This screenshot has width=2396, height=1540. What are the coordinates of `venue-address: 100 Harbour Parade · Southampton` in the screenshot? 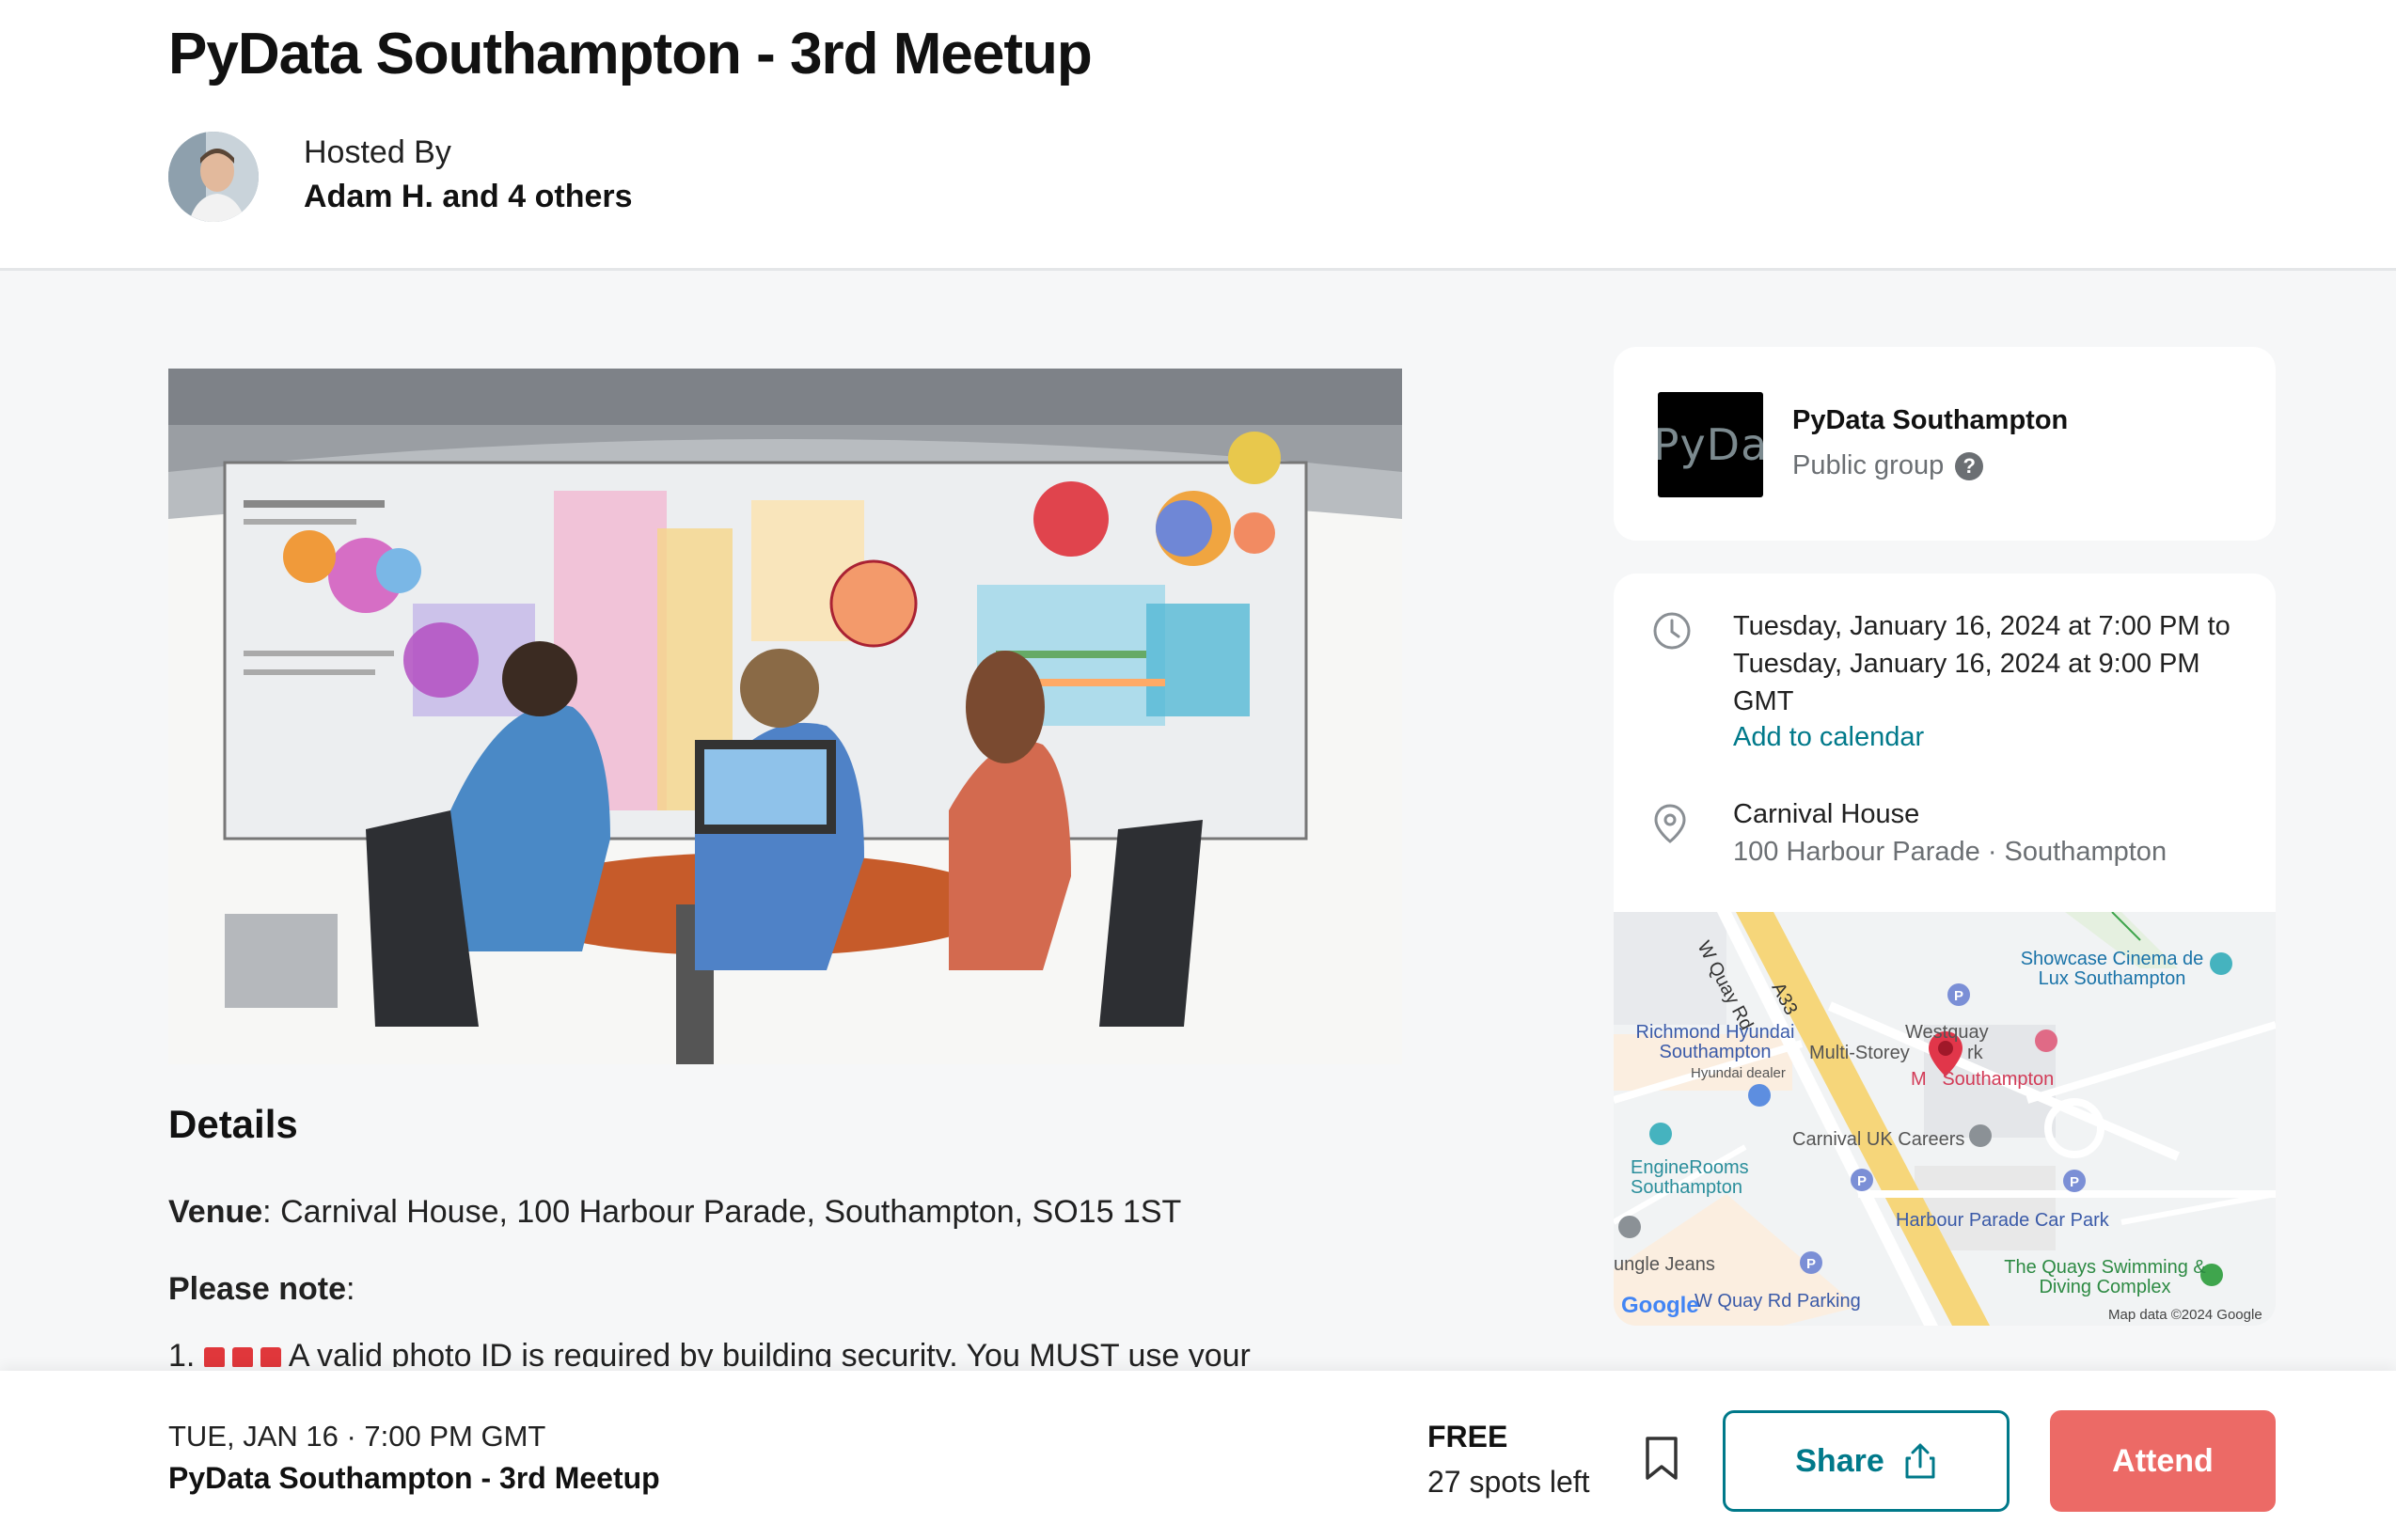 It's located at (1950, 852).